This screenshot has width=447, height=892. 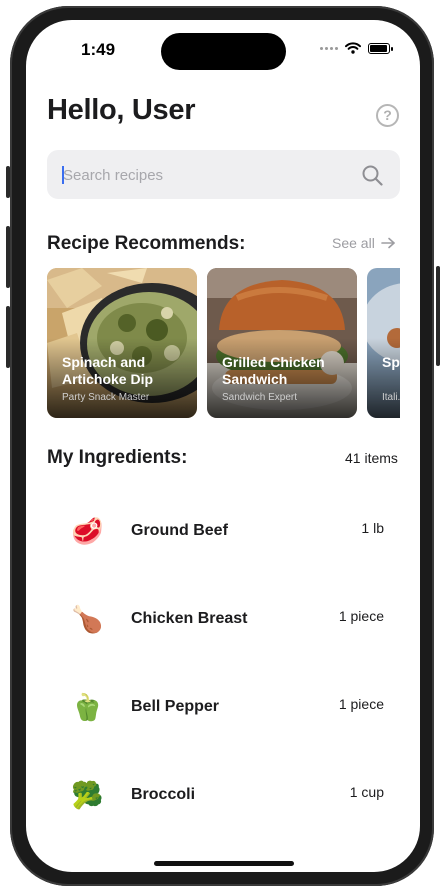 I want to click on status-icons, so click(x=356, y=48).